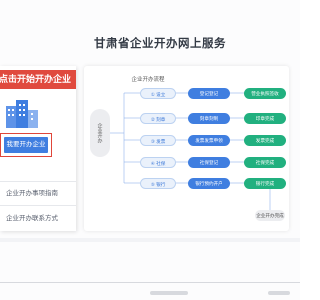 Image resolution: width=320 pixels, height=300 pixels. Describe the element at coordinates (265, 118) in the screenshot. I see `flow-done-2: 印章完成` at that location.